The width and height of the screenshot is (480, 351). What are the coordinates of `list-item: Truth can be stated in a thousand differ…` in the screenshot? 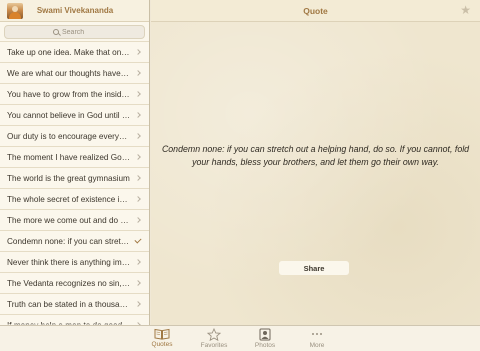 It's located at (74, 304).